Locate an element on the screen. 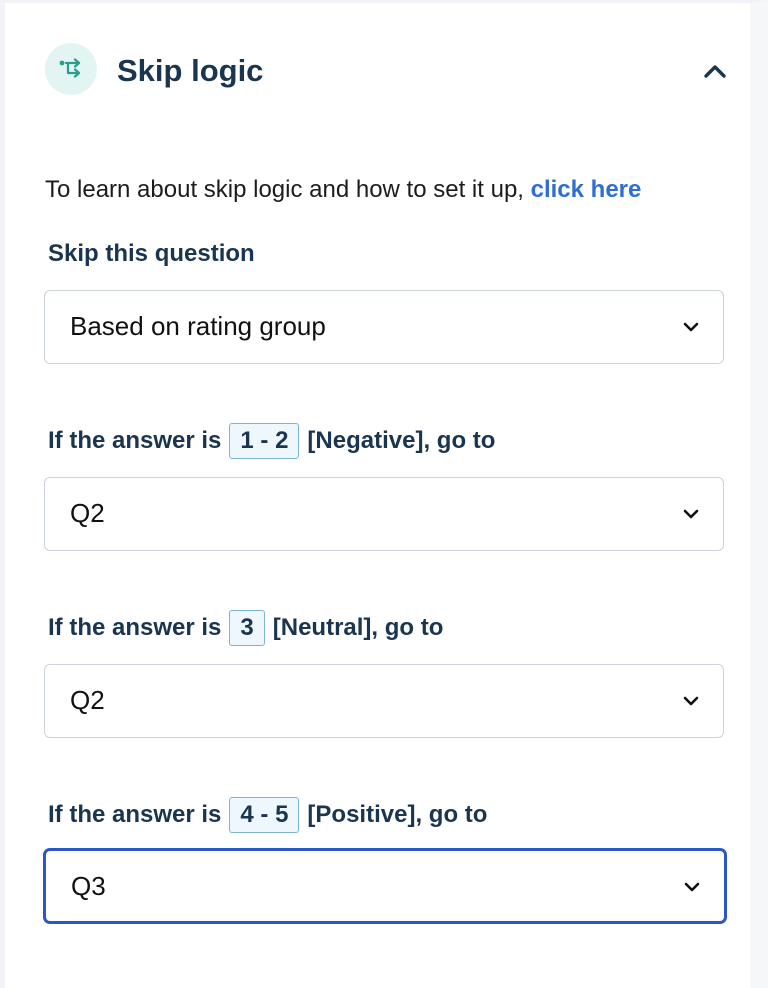  section-title: Skip logic is located at coordinates (190, 70).